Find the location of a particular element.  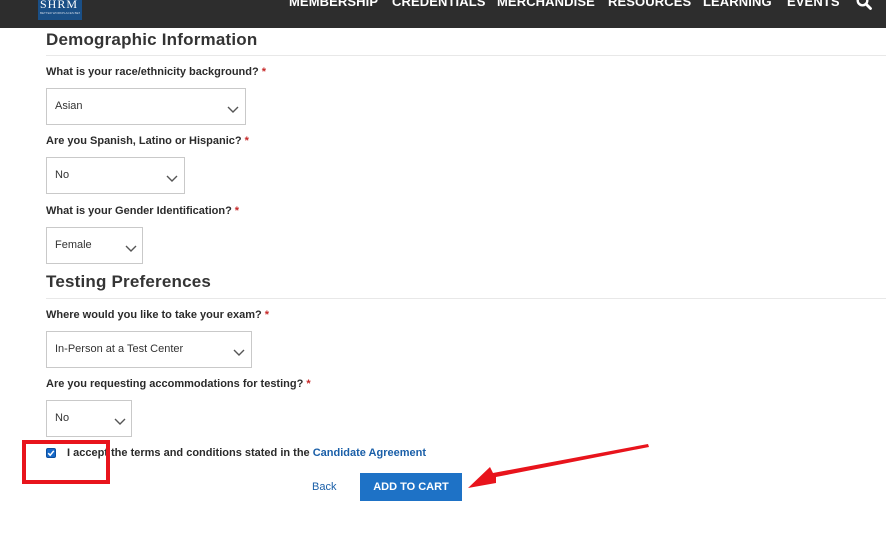

exam-location-label: Where would you like to take your exam? * is located at coordinates (157, 315).